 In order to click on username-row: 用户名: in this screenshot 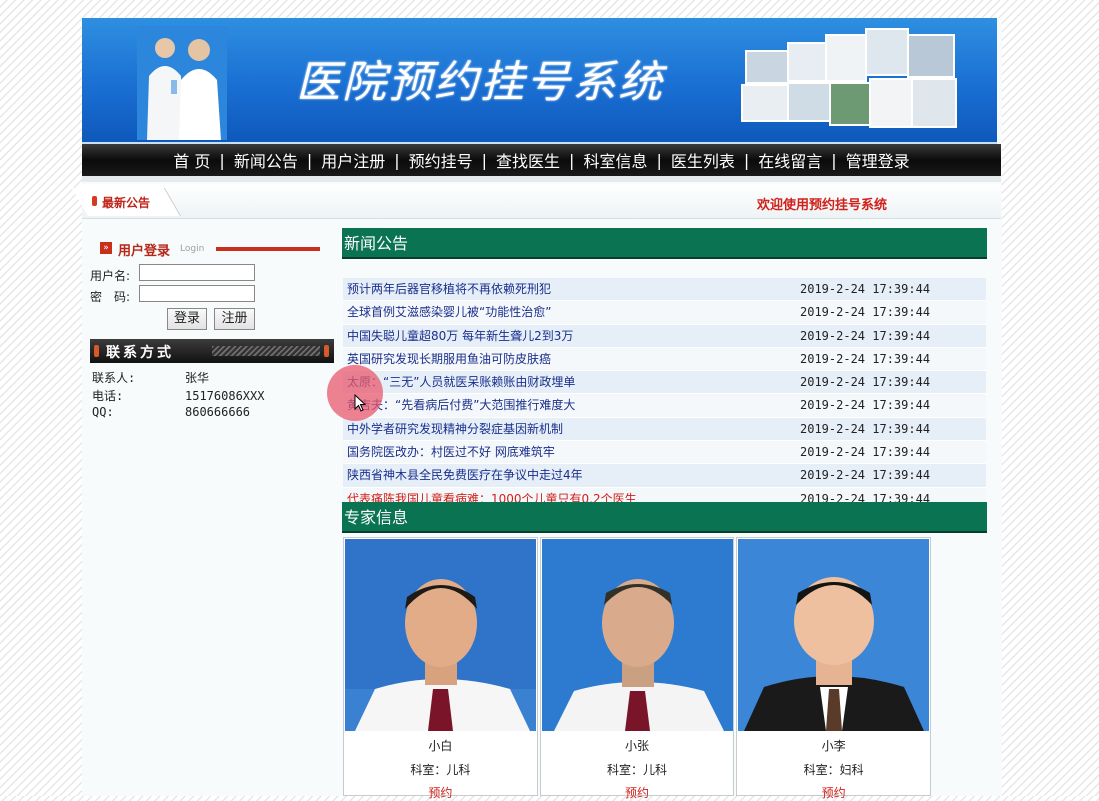, I will do `click(172, 274)`.